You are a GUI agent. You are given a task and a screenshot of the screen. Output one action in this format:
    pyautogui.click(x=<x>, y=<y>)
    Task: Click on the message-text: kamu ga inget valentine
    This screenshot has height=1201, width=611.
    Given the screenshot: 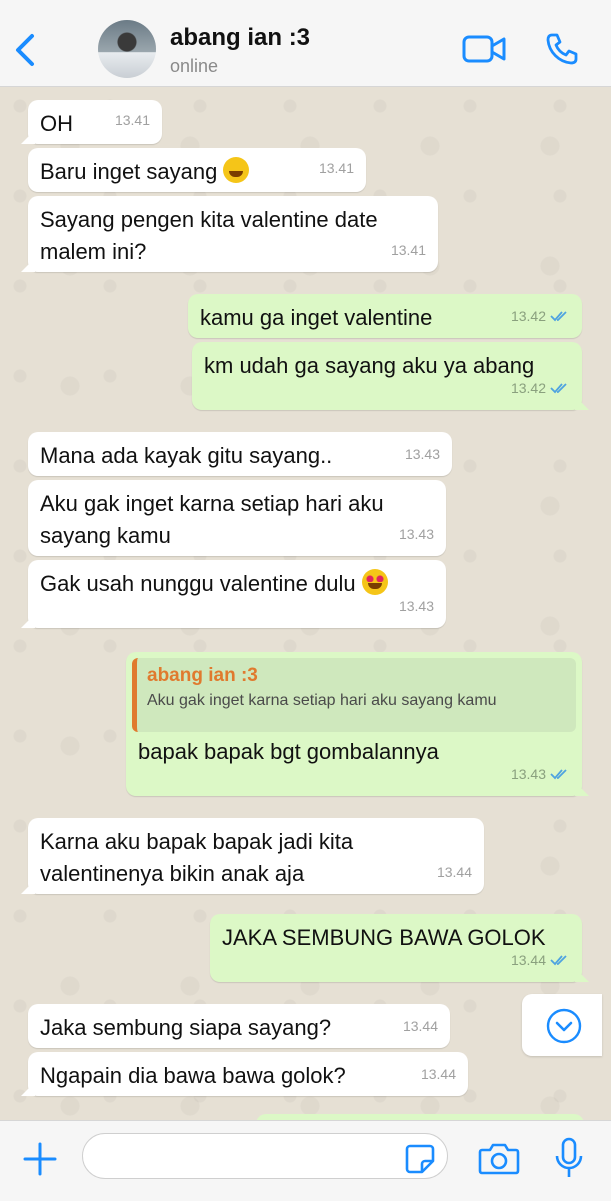 What is the action you would take?
    pyautogui.click(x=316, y=317)
    